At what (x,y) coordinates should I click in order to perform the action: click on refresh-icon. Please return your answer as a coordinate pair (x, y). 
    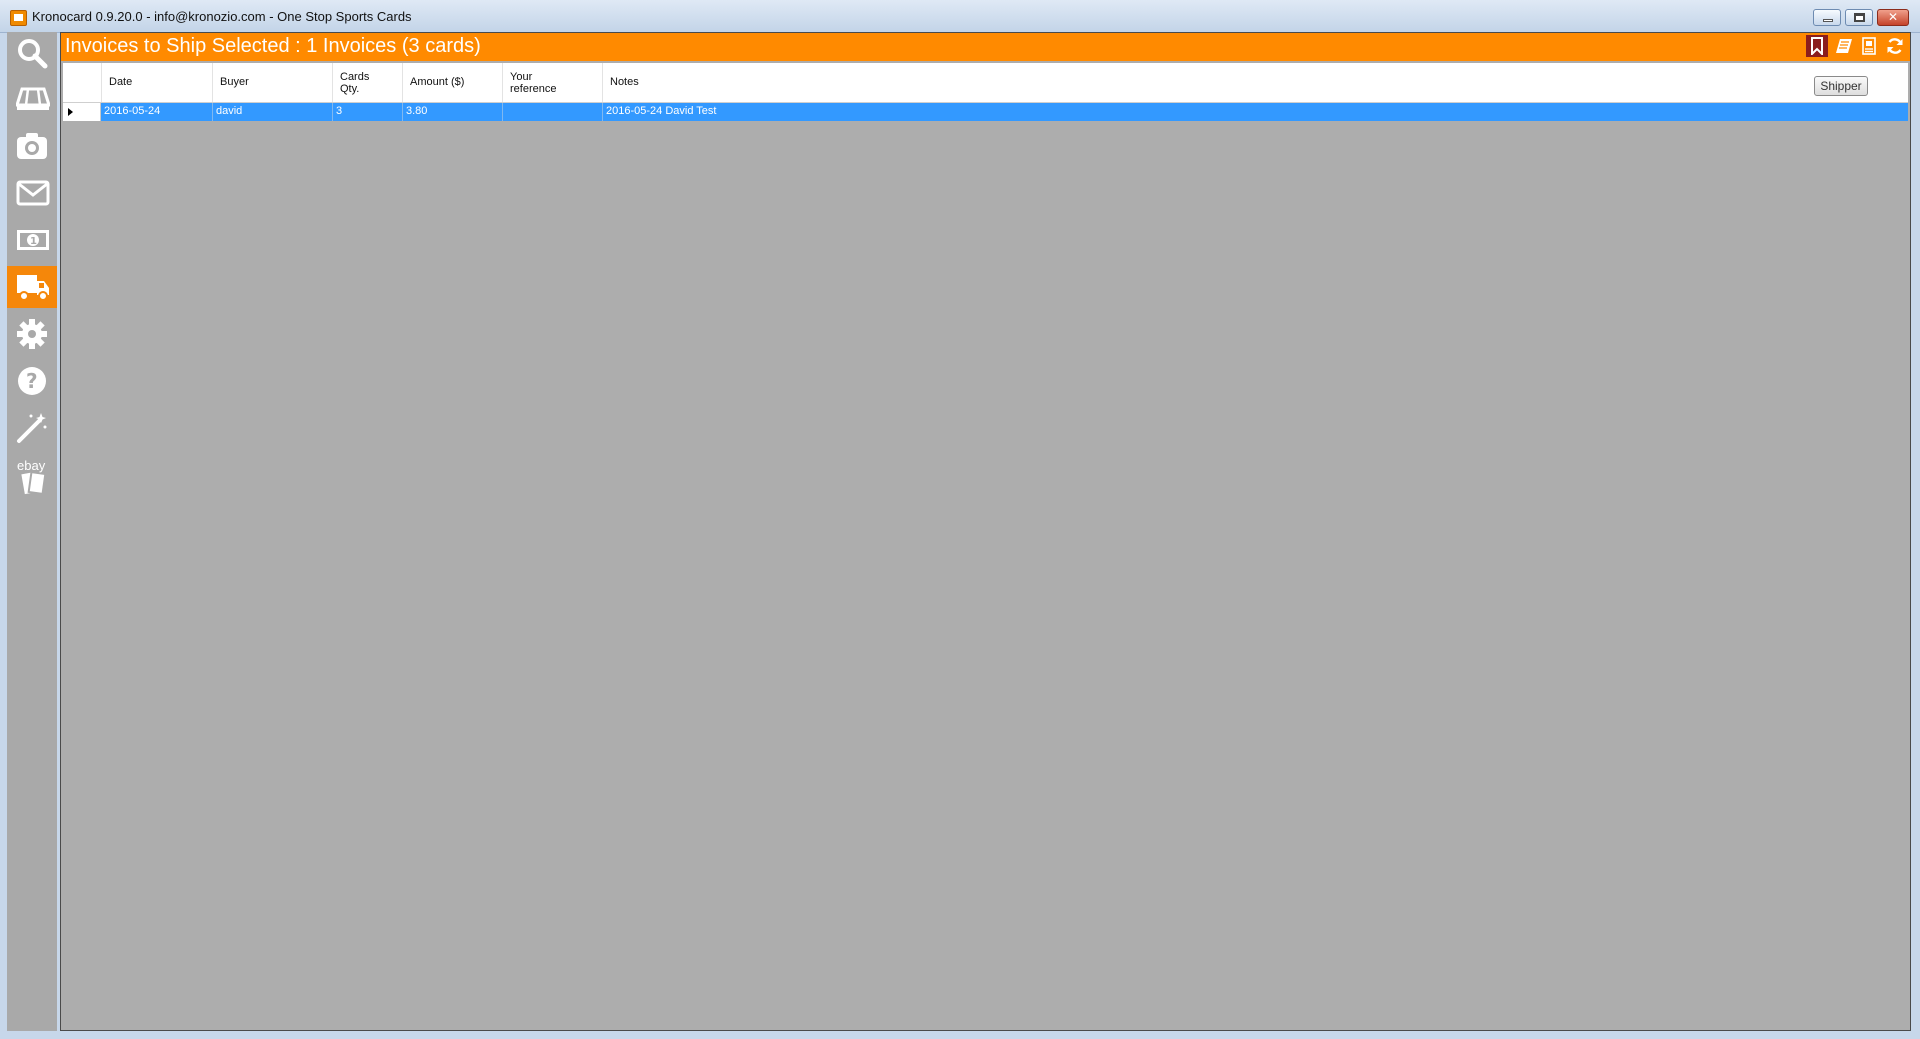
    Looking at the image, I should click on (1895, 46).